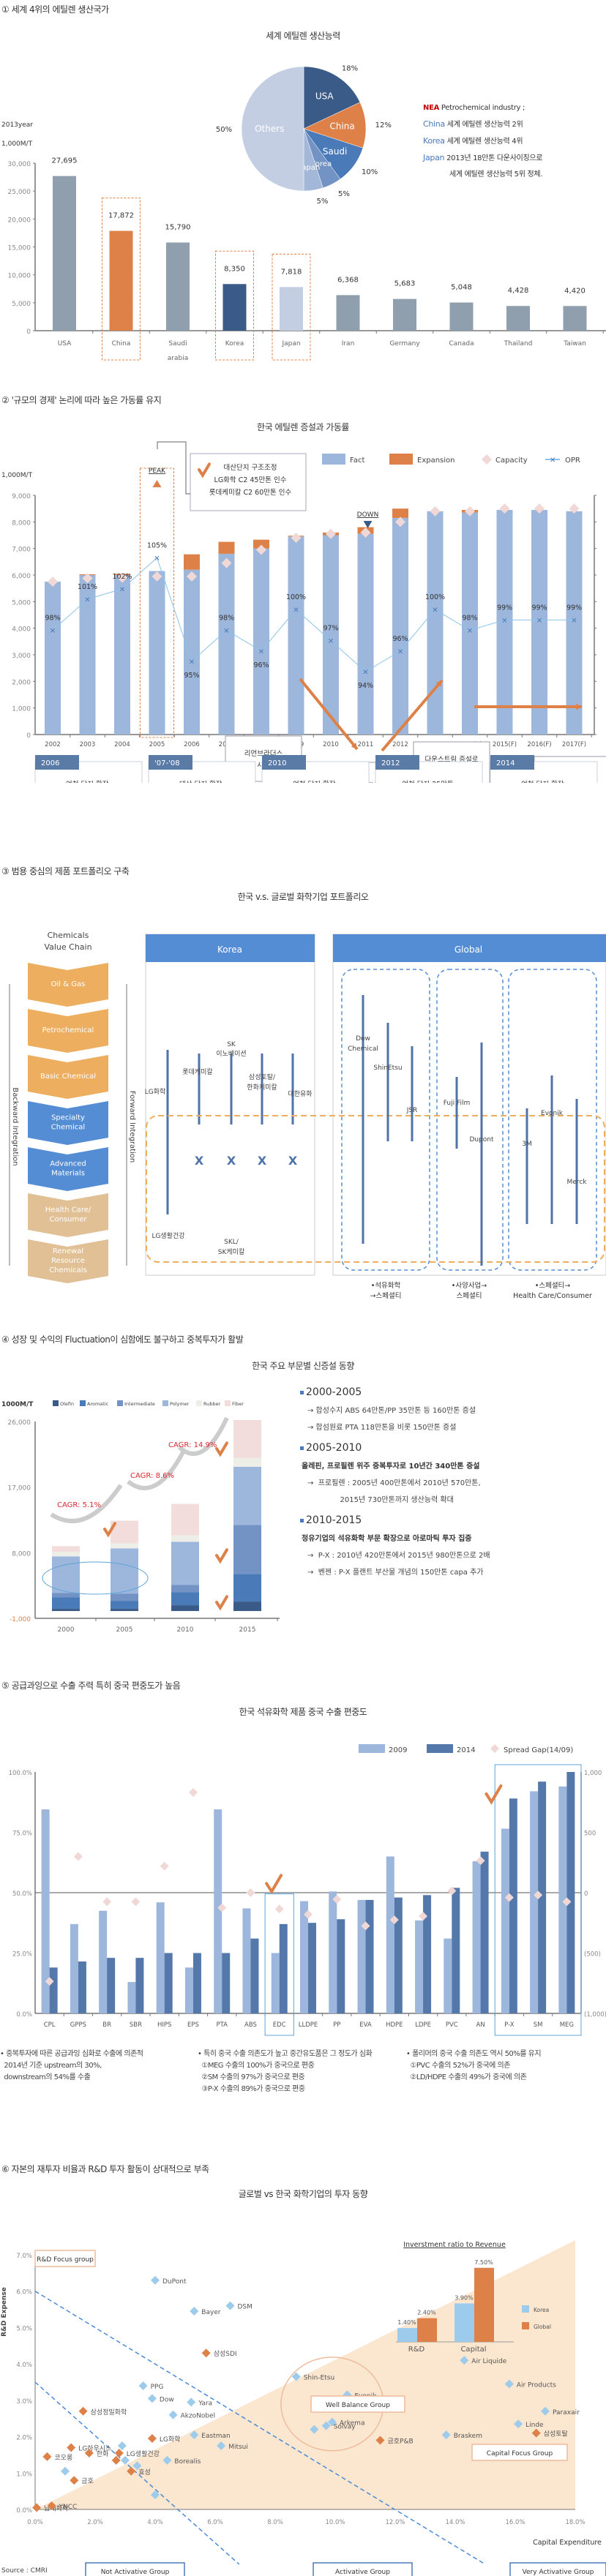 Image resolution: width=606 pixels, height=2576 pixels. Describe the element at coordinates (215, 2522) in the screenshot. I see `x-tick-label: 6.0%` at that location.